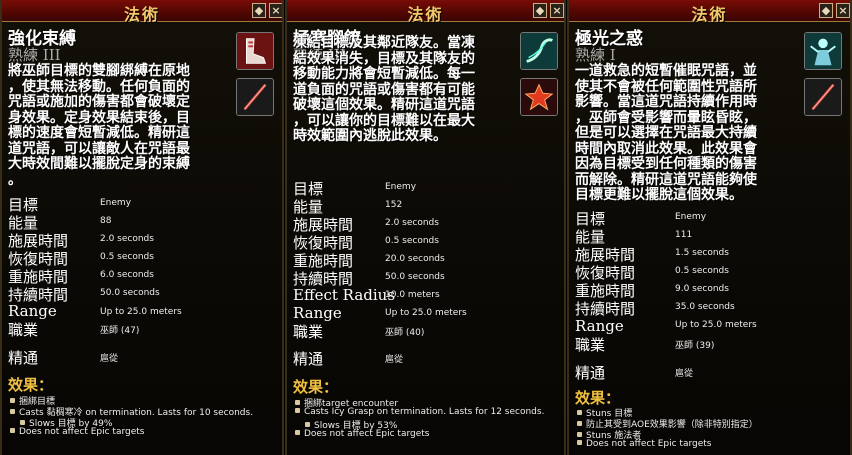  I want to click on stat-value-power: 111, so click(684, 235).